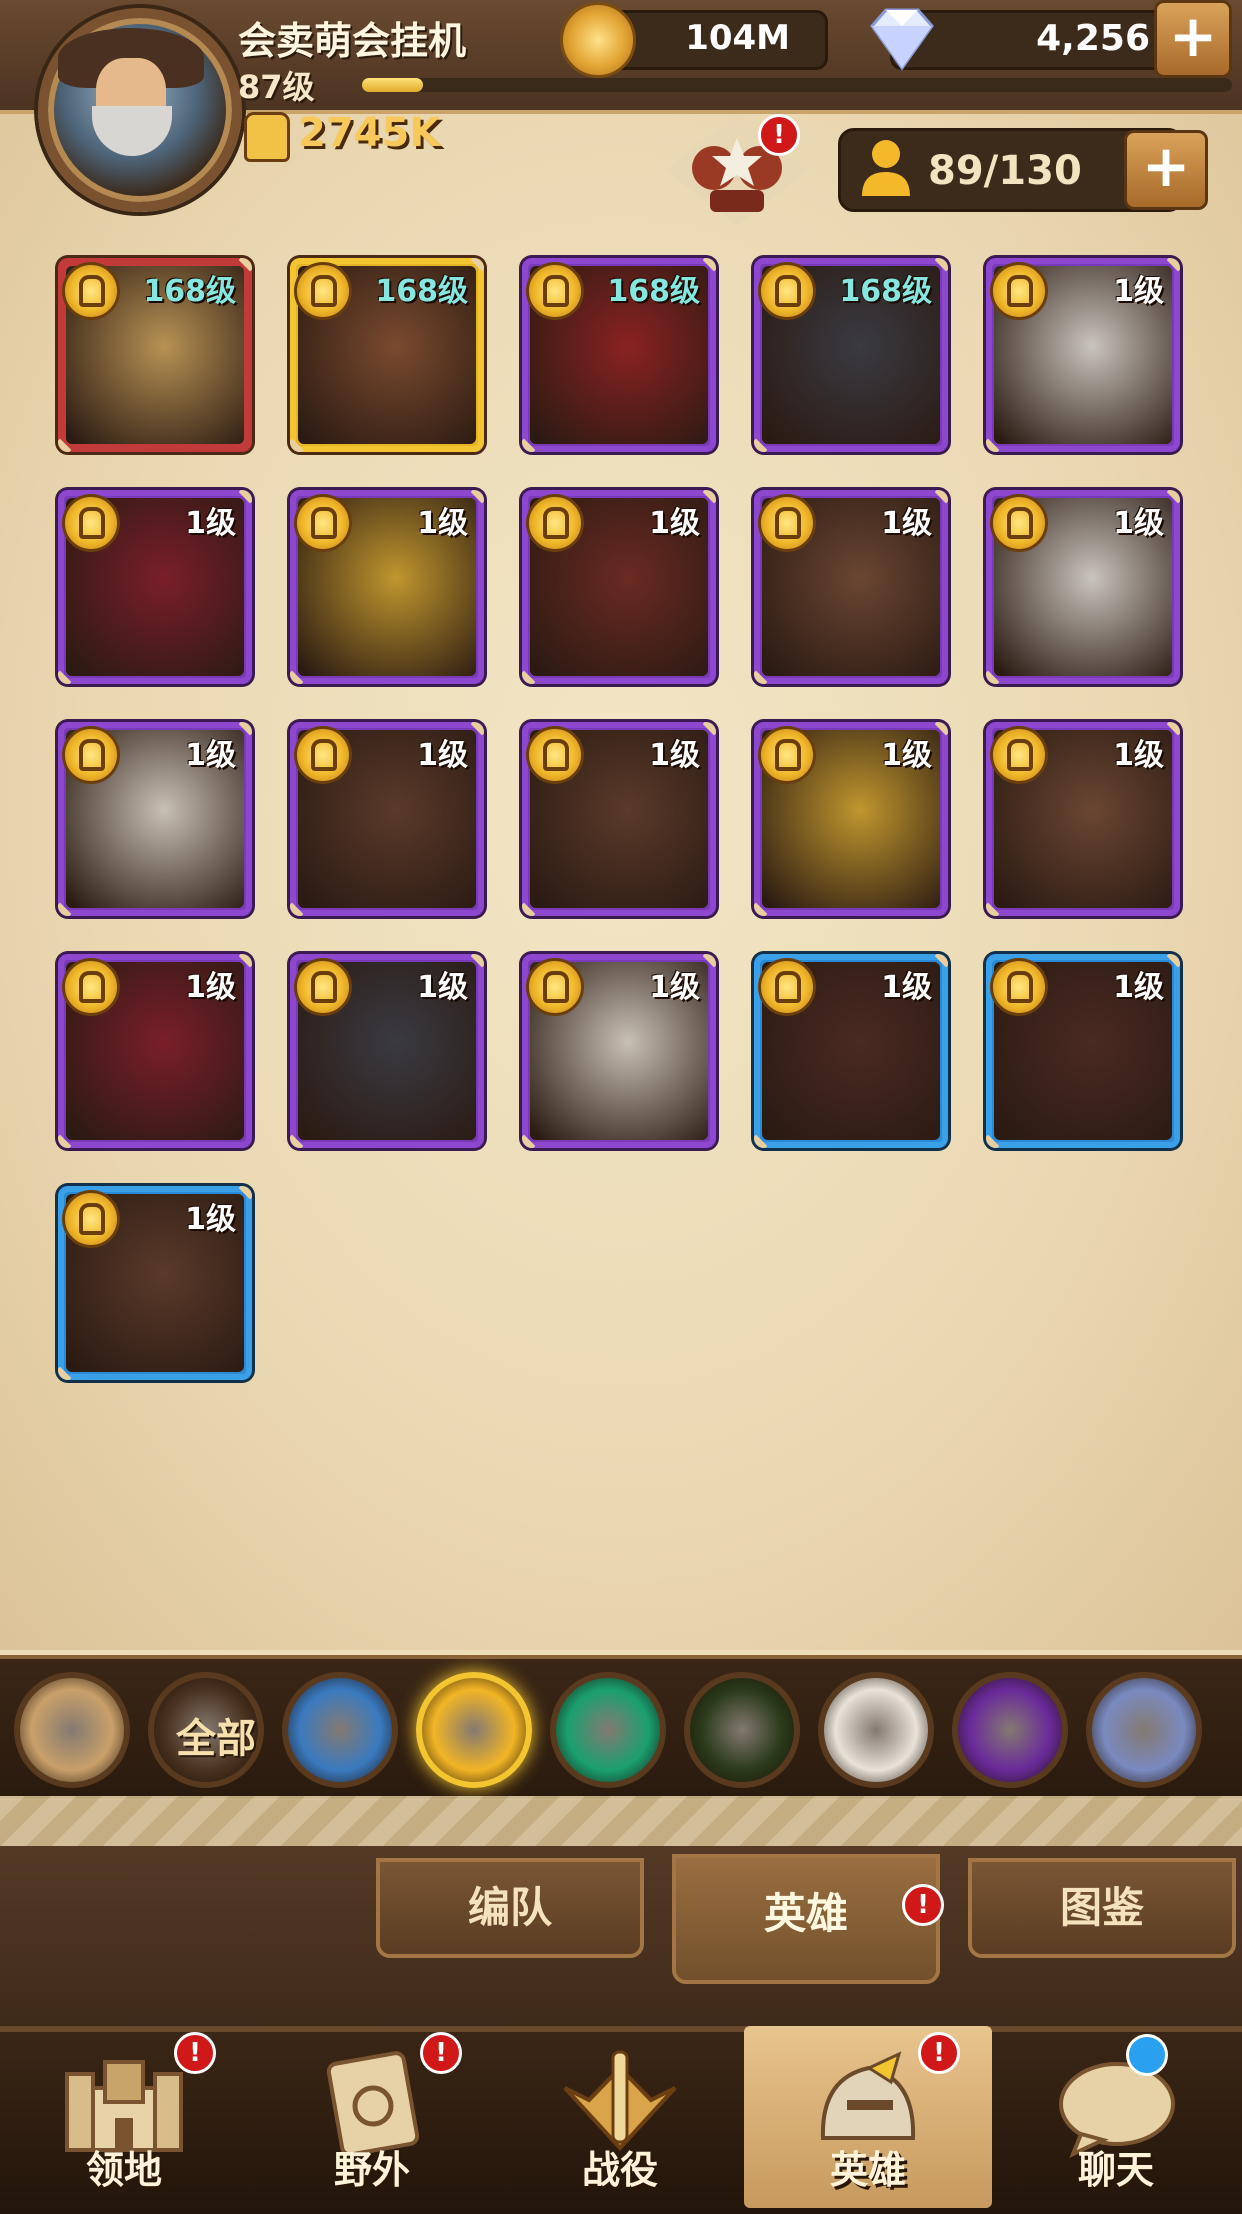 The width and height of the screenshot is (1242, 2214). I want to click on filter-eye-icon, so click(742, 1730).